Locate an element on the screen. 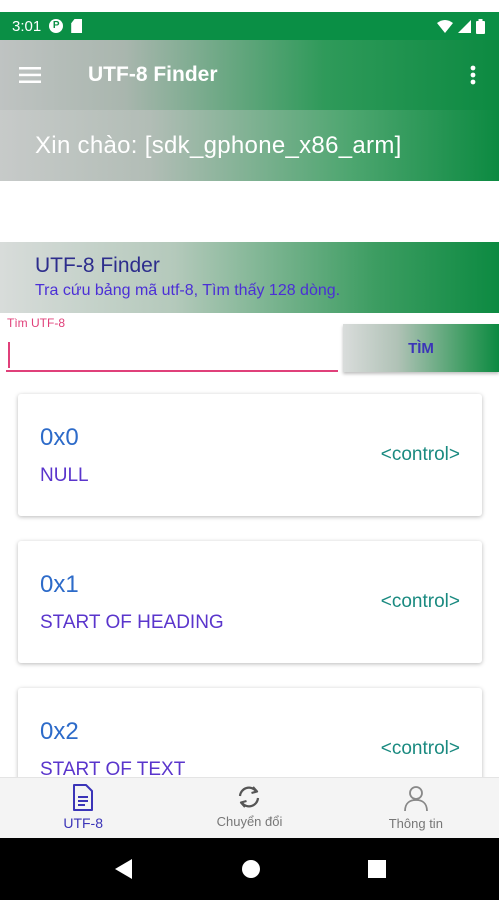 Image resolution: width=499 pixels, height=900 pixels. result-card: 0x2 START OF TEXT <control> is located at coordinates (250, 732).